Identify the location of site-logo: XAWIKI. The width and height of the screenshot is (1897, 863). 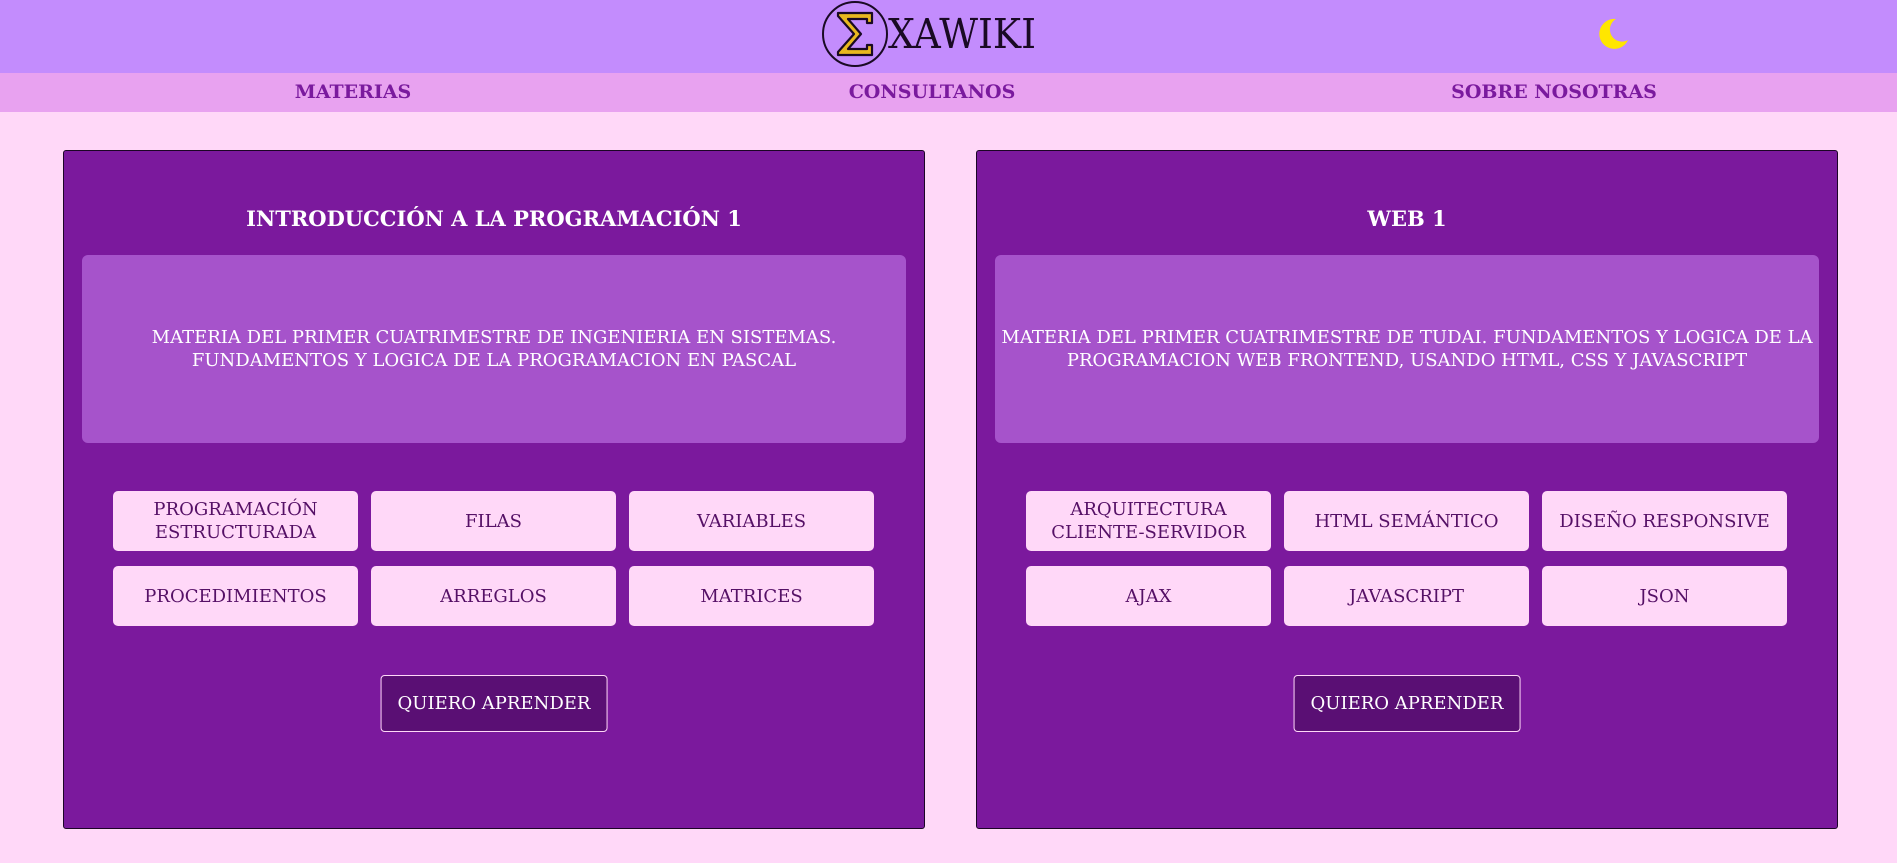
(935, 34).